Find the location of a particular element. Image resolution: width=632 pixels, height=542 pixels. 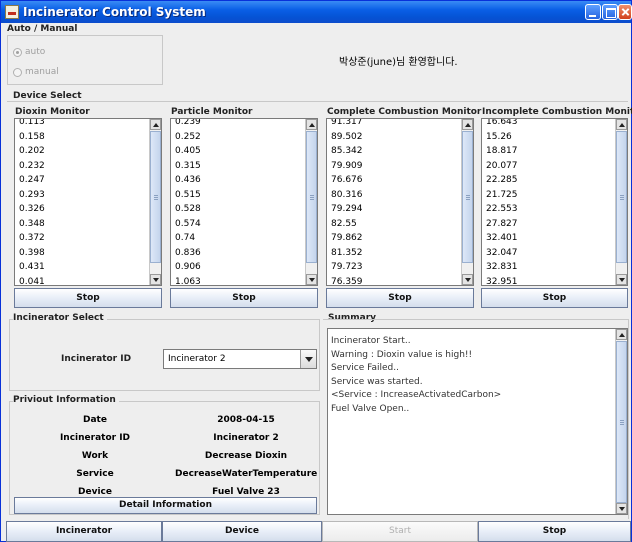

complete-combustion-scrollbar is located at coordinates (467, 202).